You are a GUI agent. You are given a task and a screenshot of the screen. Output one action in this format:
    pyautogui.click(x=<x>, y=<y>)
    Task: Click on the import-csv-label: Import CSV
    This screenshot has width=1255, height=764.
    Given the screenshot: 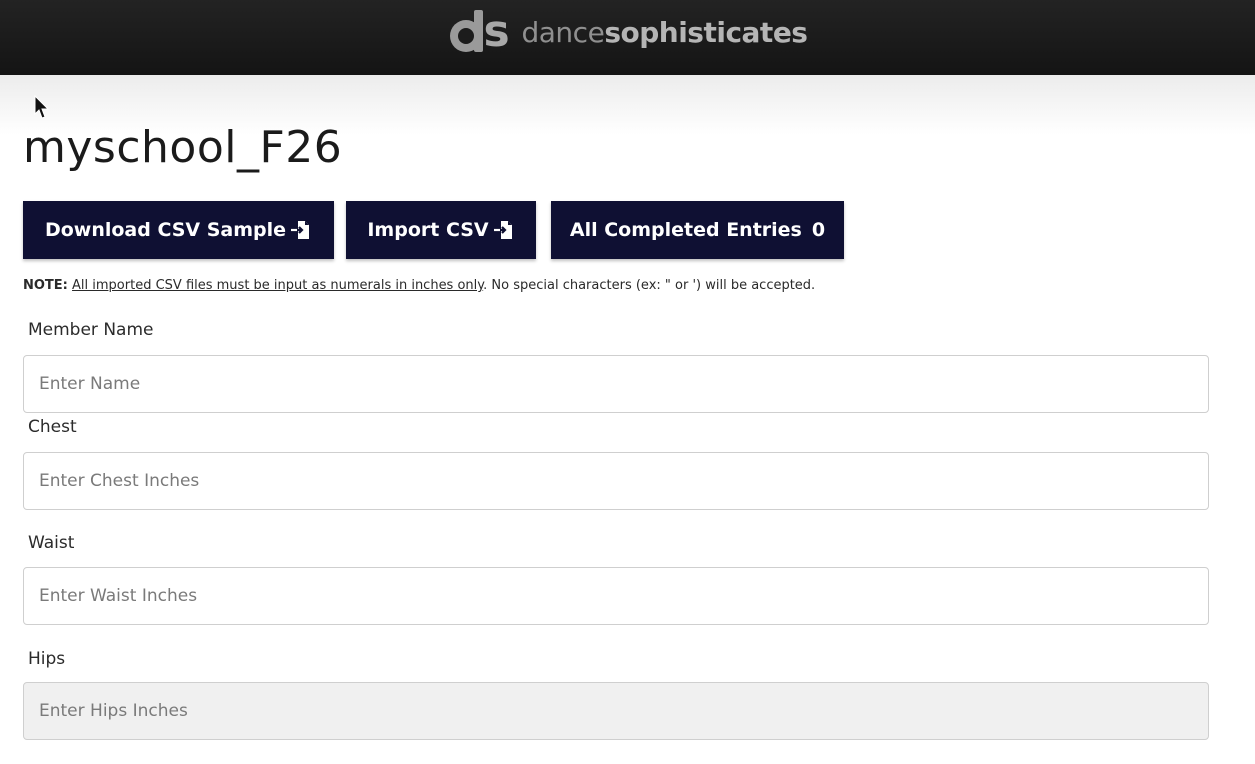 What is the action you would take?
    pyautogui.click(x=428, y=230)
    